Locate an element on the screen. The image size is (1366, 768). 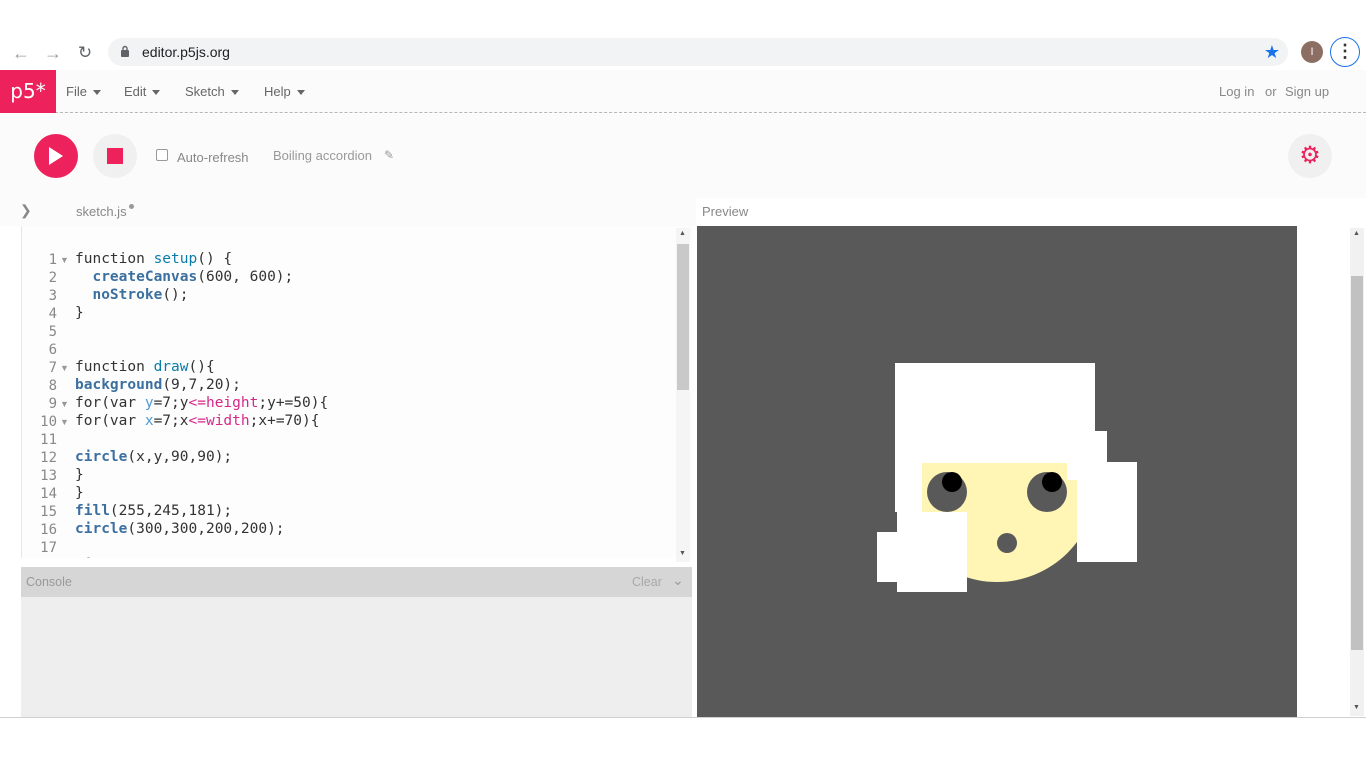
code-token: y is located at coordinates (149, 403).